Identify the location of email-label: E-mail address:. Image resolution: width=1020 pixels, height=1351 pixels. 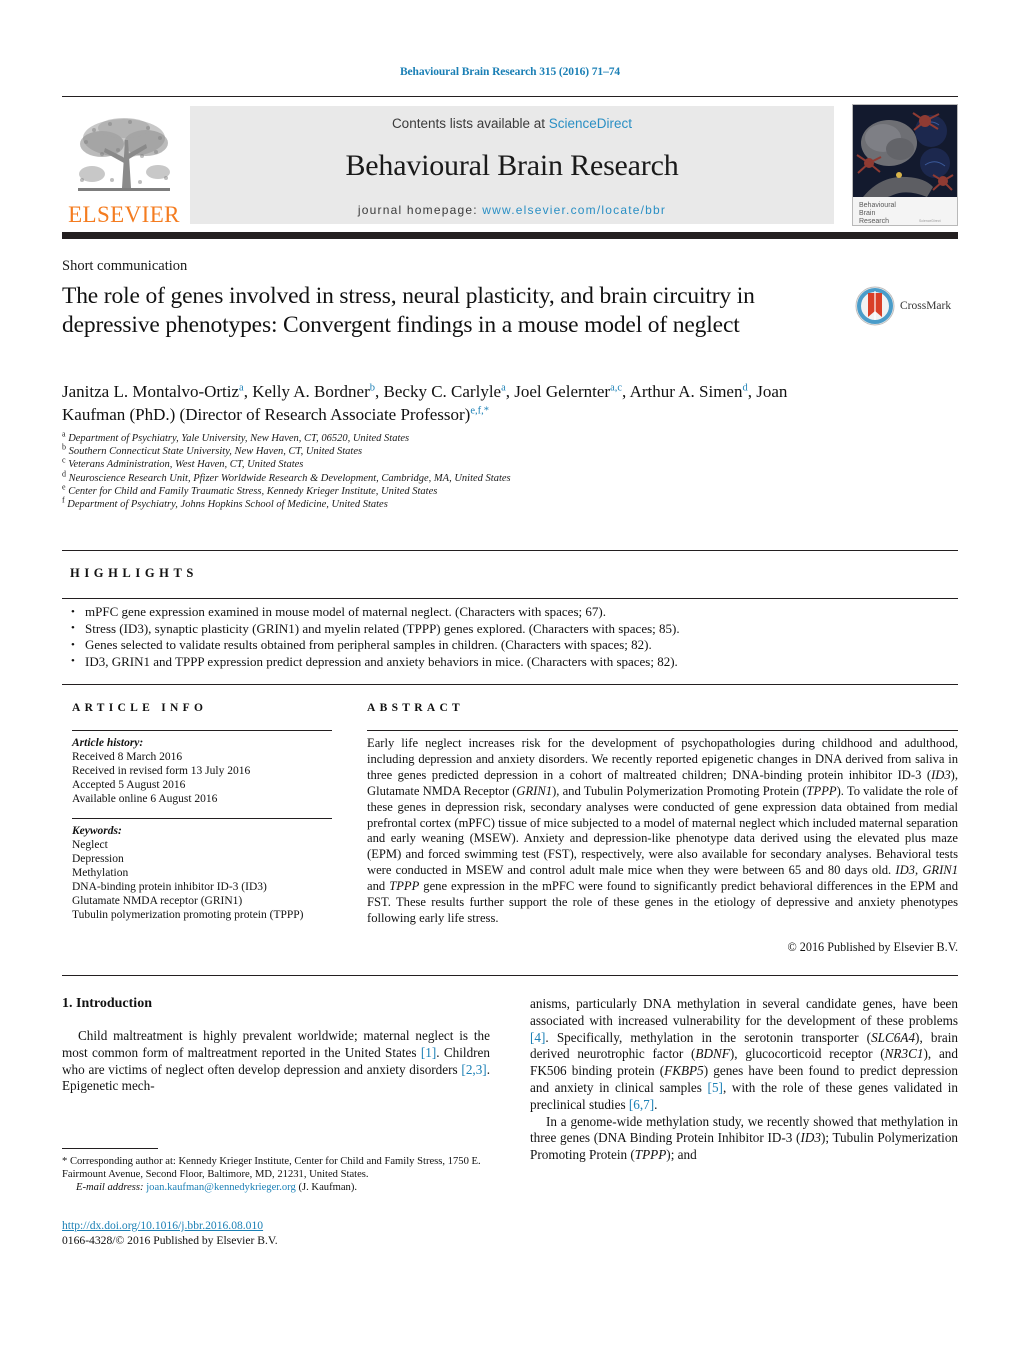
(110, 1187).